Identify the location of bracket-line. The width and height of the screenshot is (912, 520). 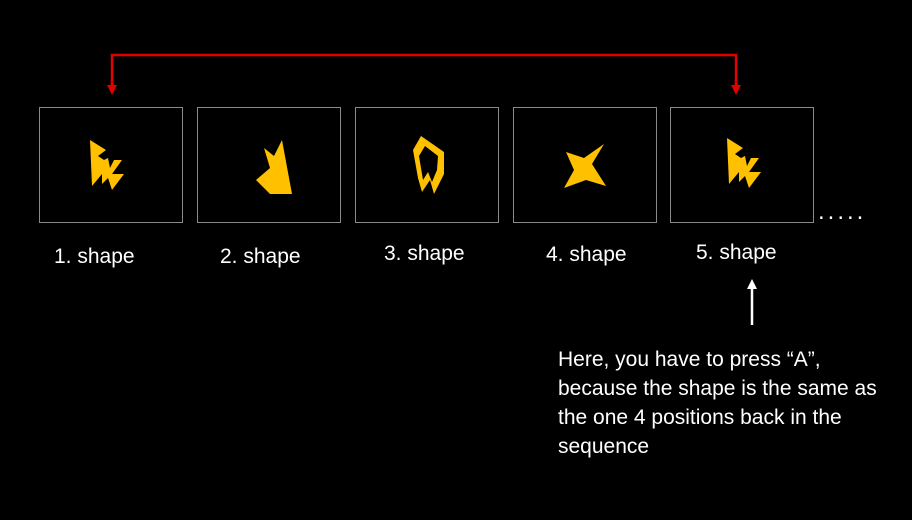
(424, 69).